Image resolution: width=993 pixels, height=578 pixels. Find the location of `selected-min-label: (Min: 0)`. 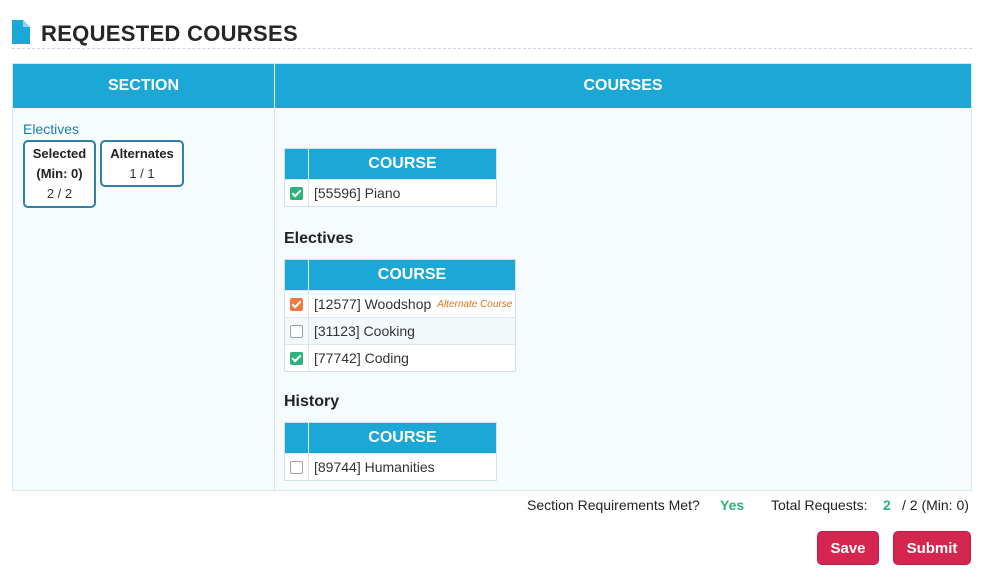

selected-min-label: (Min: 0) is located at coordinates (59, 173).